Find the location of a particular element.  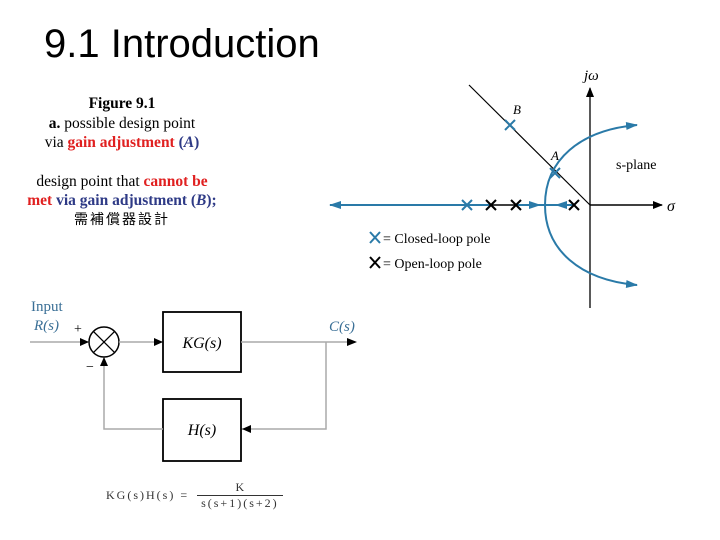

locus-lower-branch is located at coordinates (591, 246).